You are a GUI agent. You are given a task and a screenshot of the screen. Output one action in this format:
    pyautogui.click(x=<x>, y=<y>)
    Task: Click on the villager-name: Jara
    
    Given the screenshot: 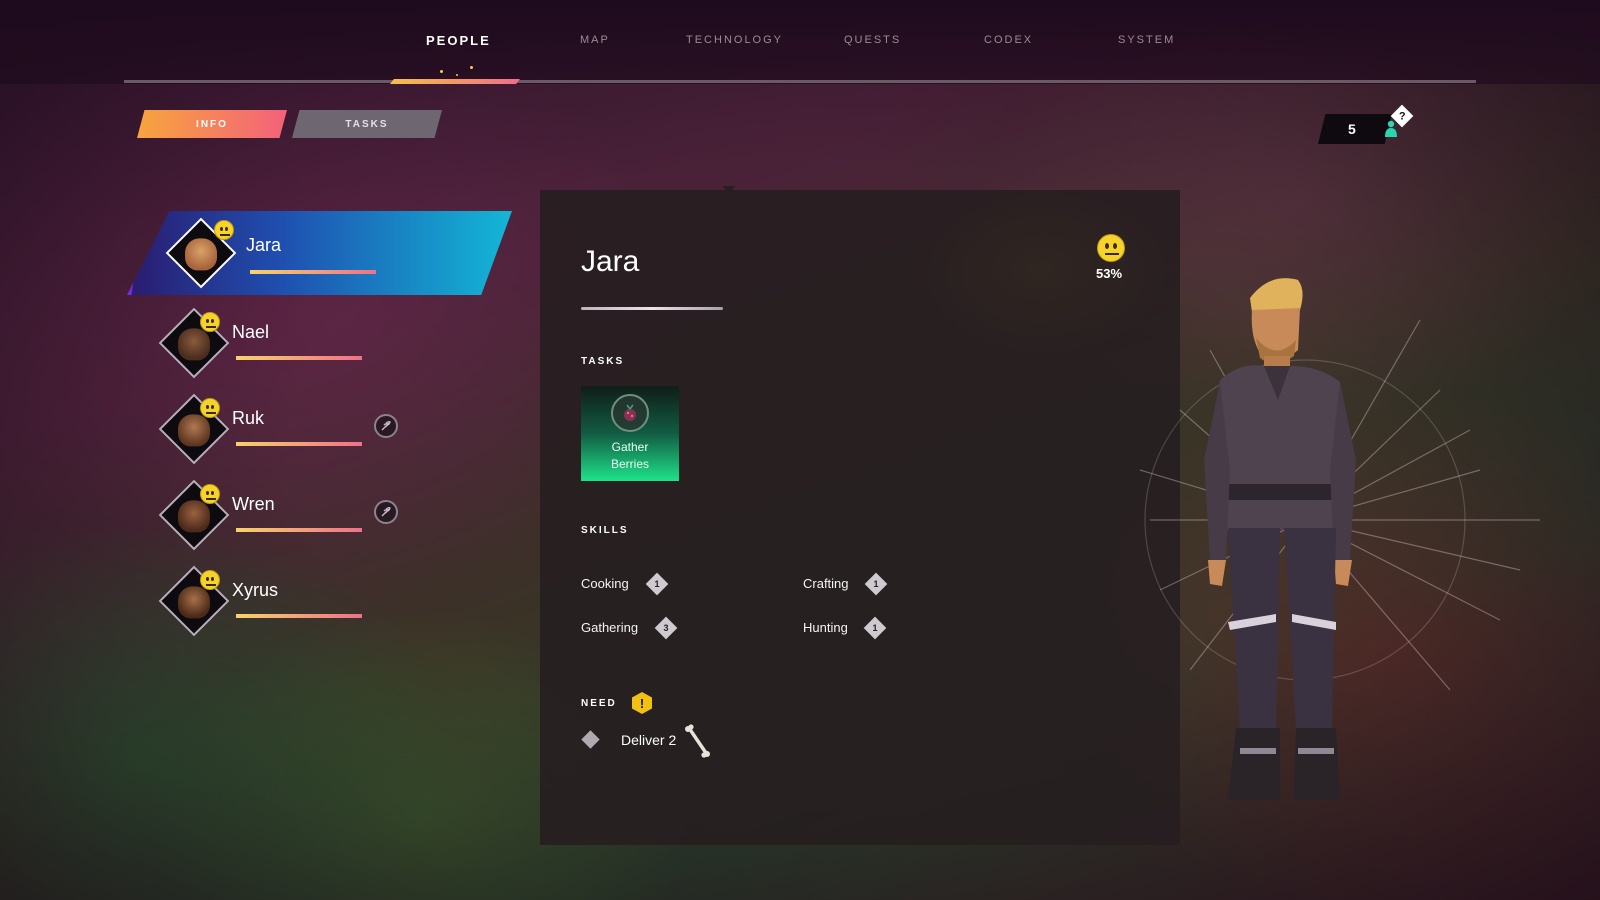 What is the action you would take?
    pyautogui.click(x=264, y=245)
    